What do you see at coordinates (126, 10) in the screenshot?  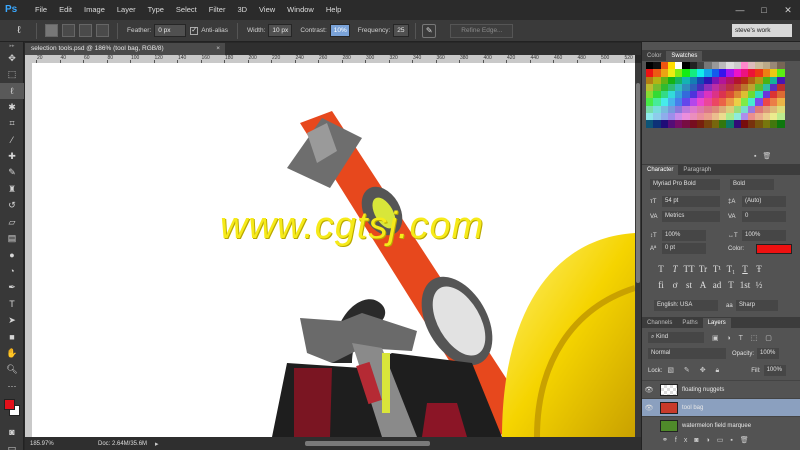 I see `menu-layer: Layer` at bounding box center [126, 10].